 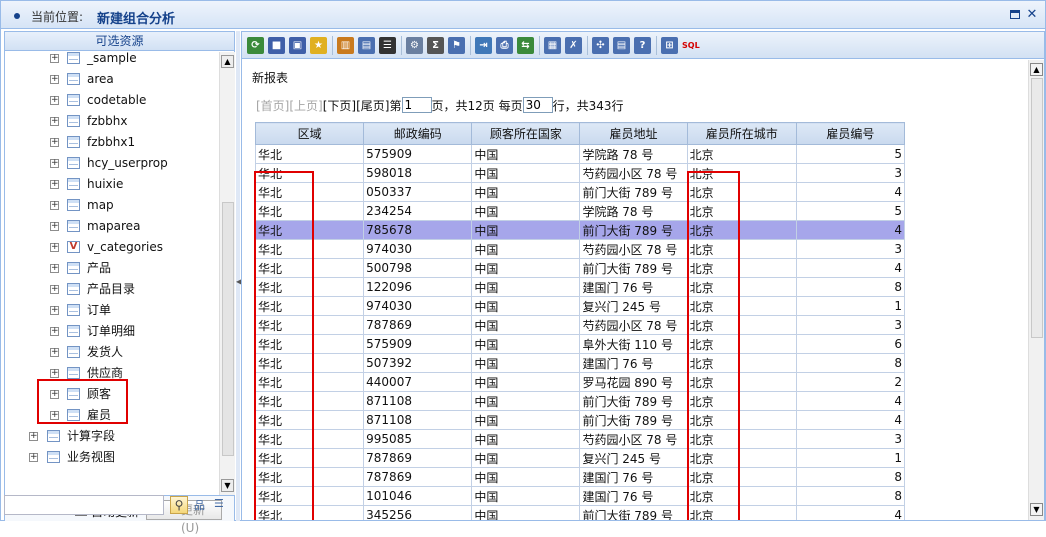 What do you see at coordinates (435, 45) in the screenshot?
I see `sum-icon: Σ` at bounding box center [435, 45].